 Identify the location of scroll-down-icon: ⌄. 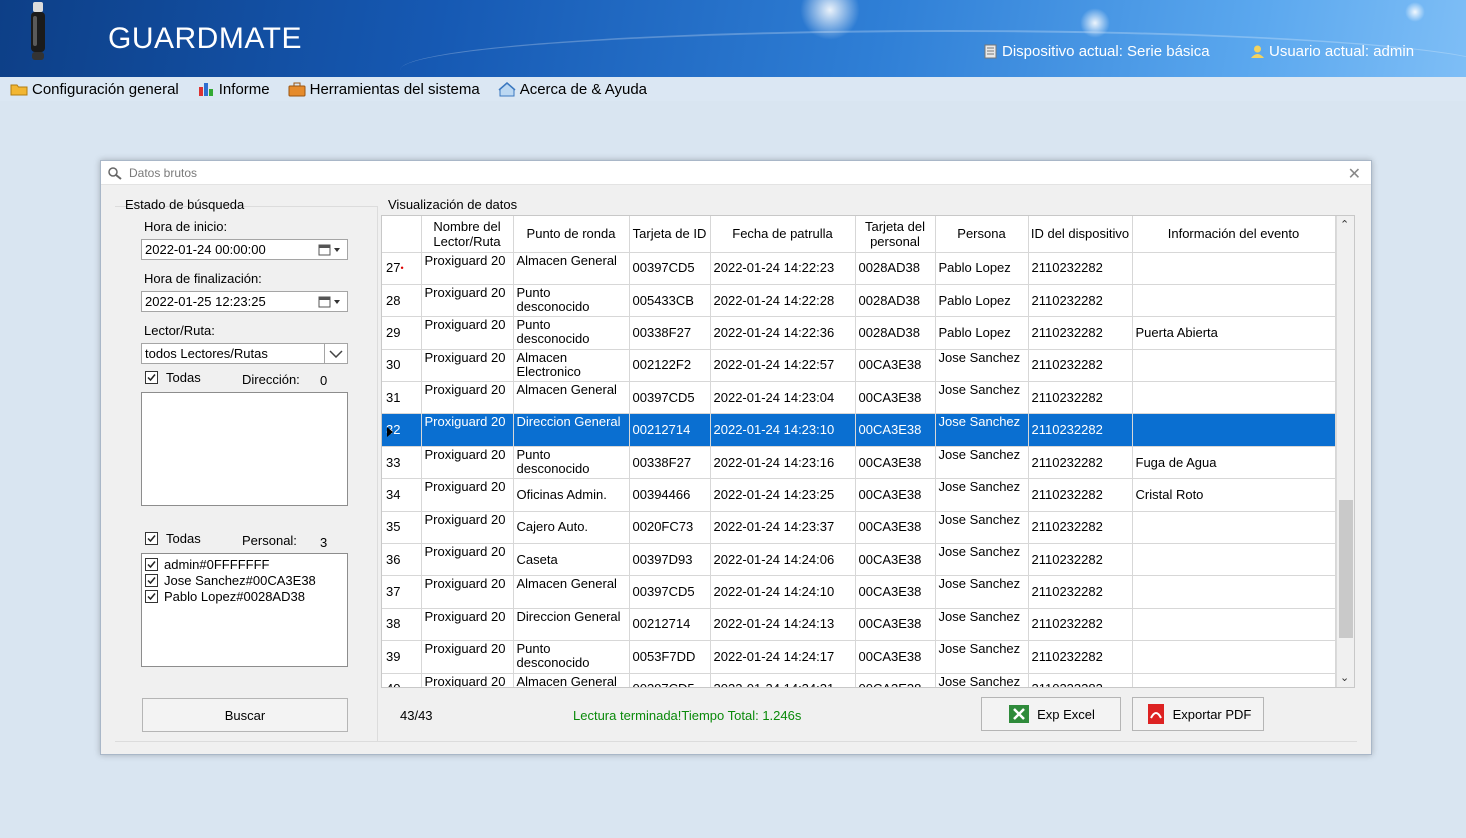
(1344, 677).